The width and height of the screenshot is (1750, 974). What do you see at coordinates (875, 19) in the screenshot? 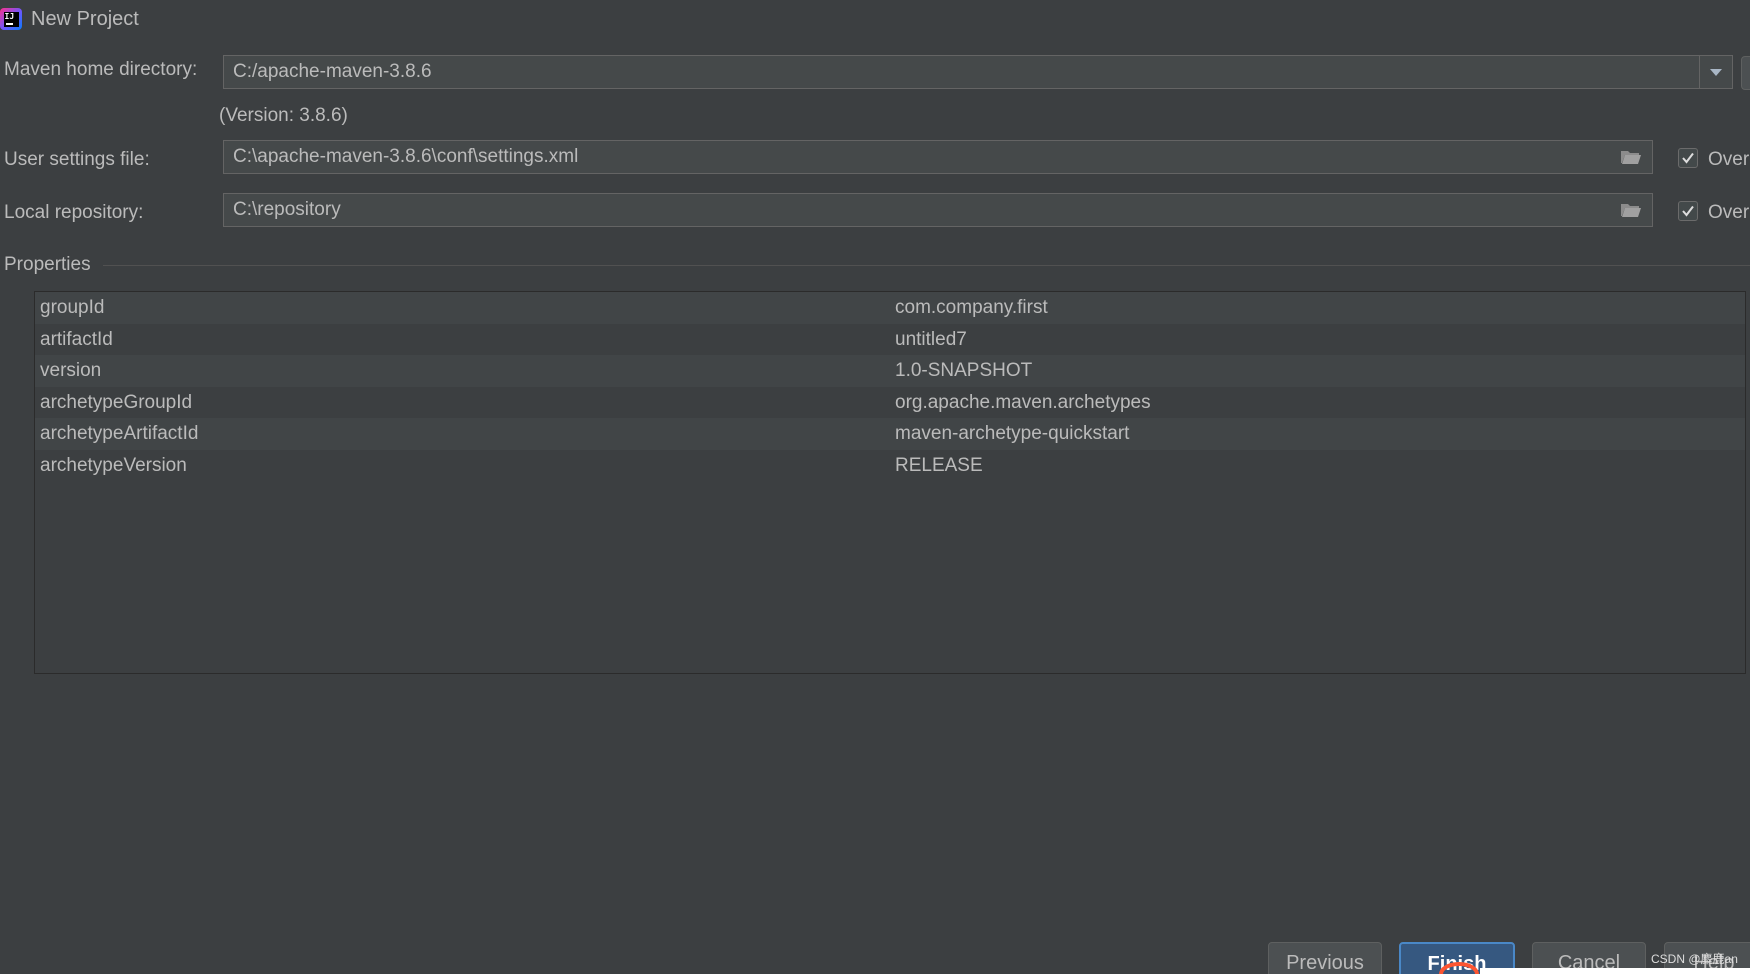
I see `title-bar: IJ New Project` at bounding box center [875, 19].